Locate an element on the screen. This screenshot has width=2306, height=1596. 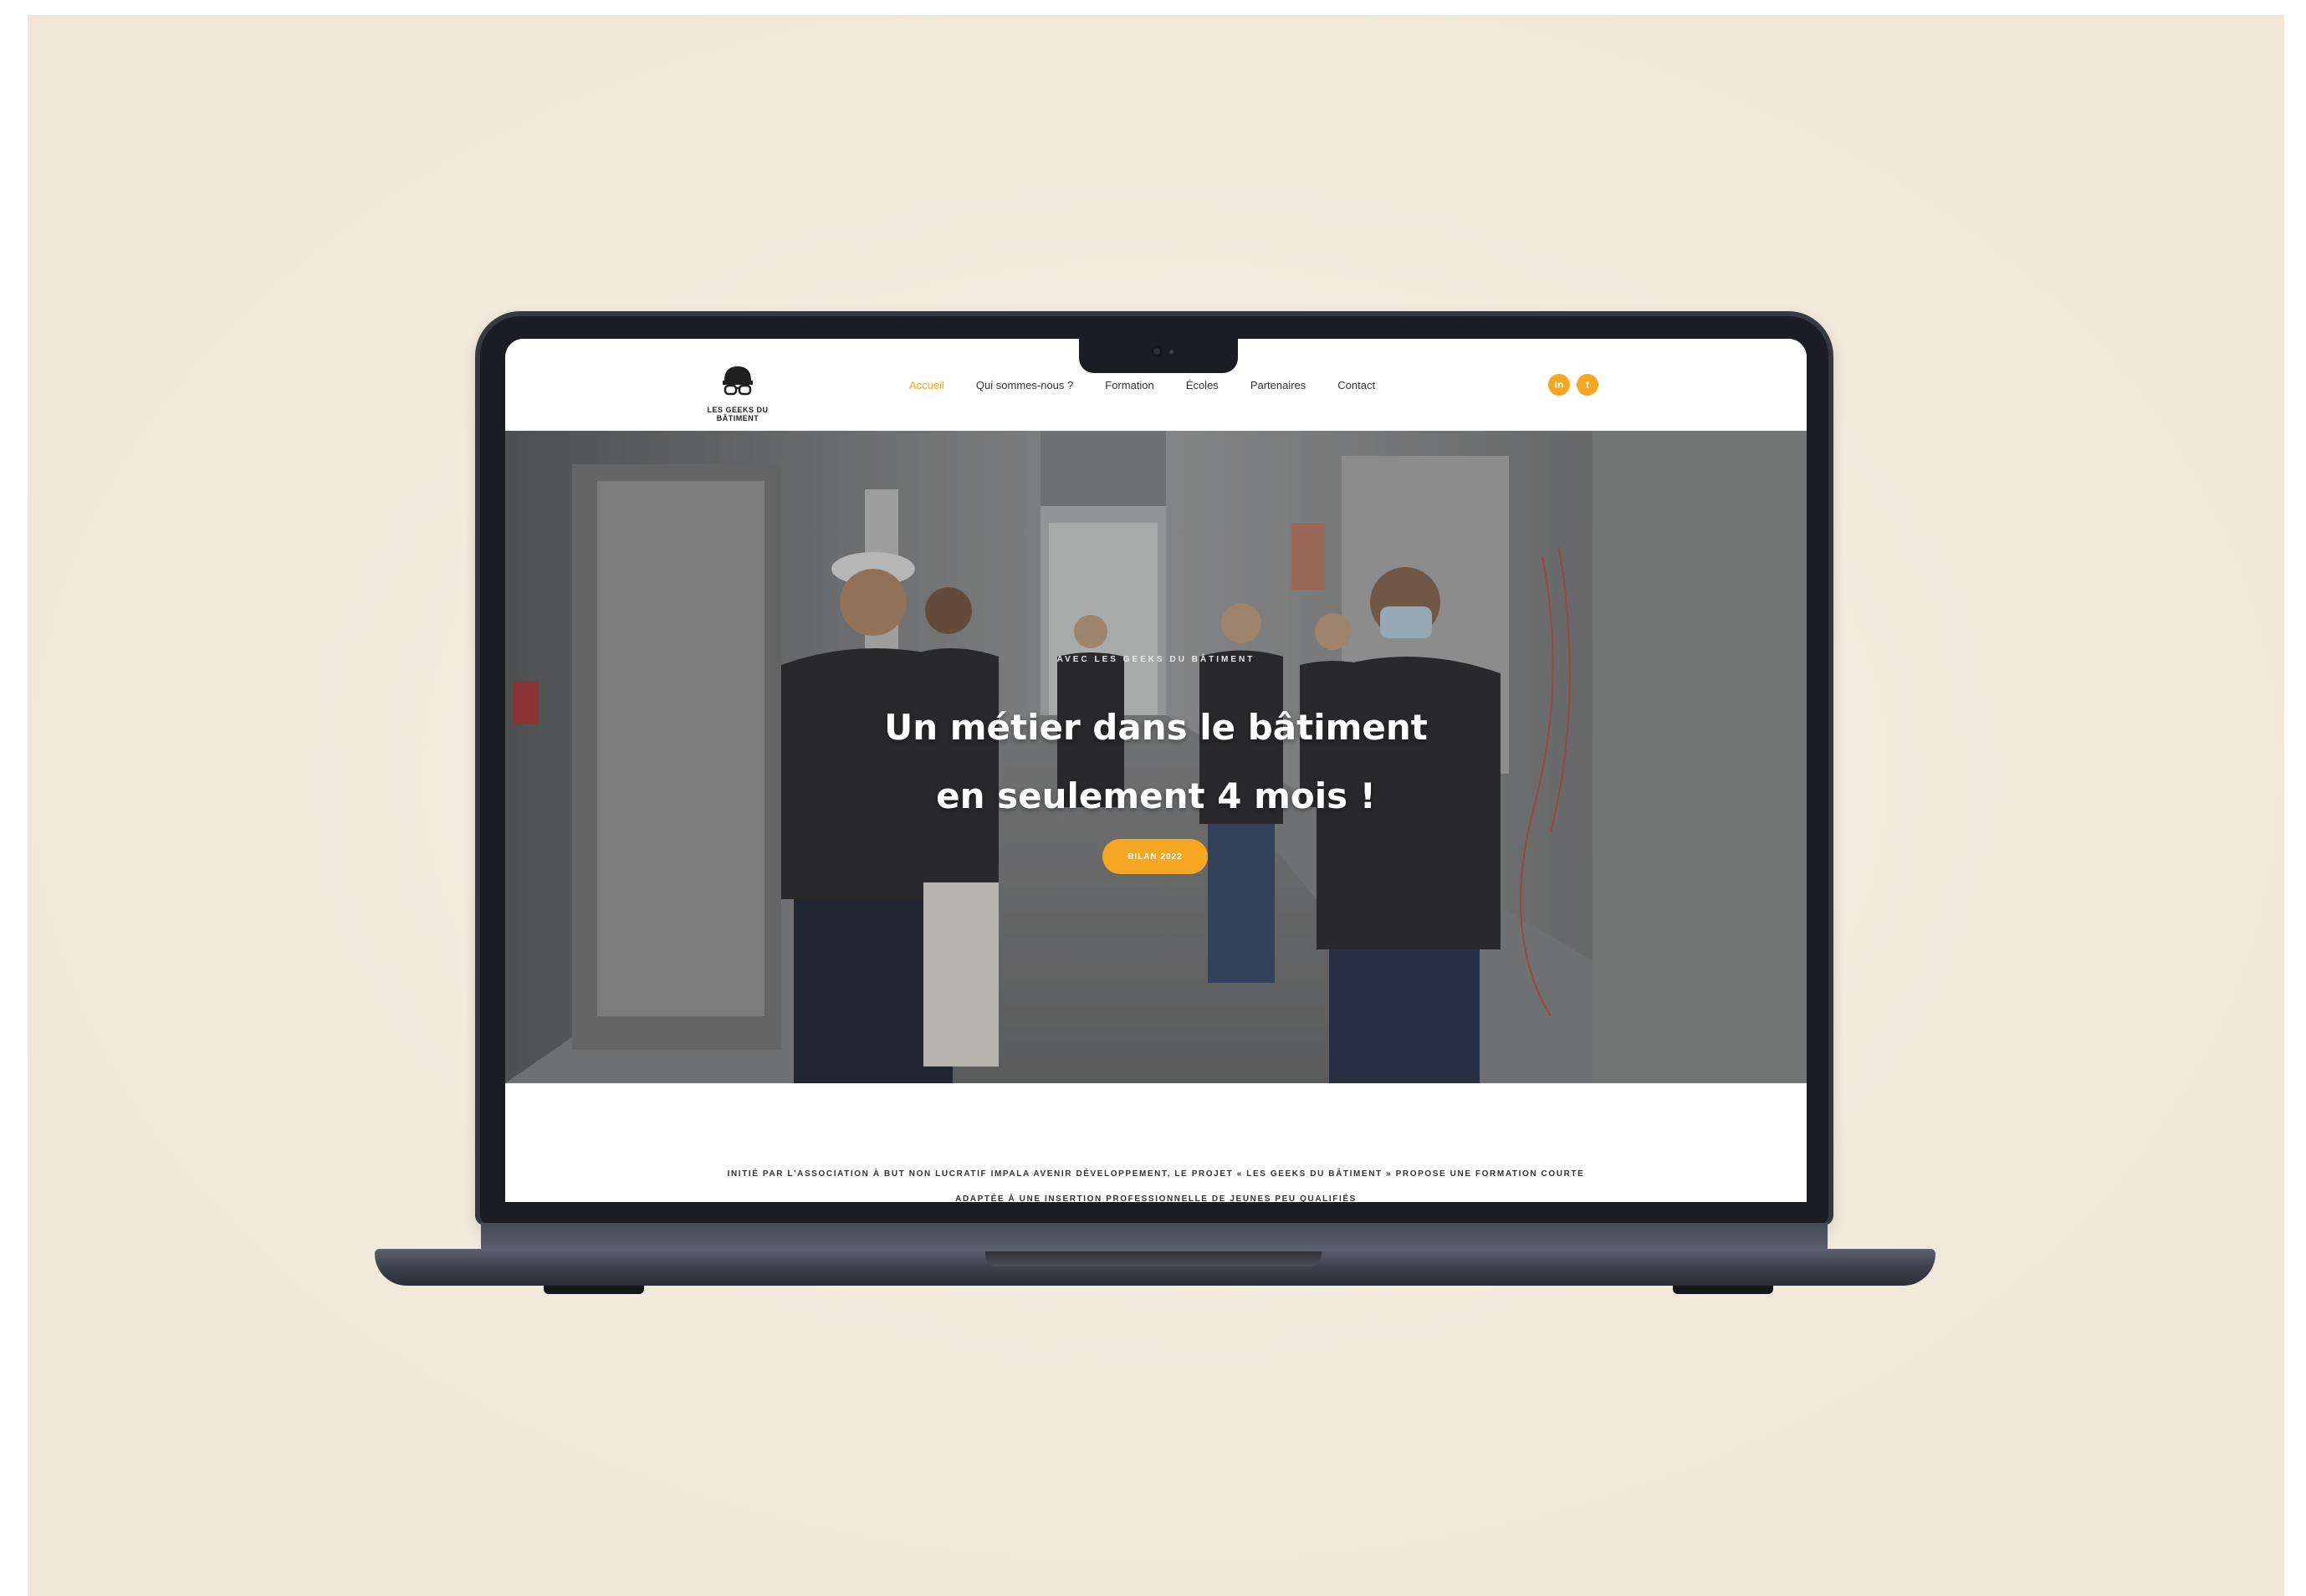
site-logo: LES GEEKS DU BÂTIMENT is located at coordinates (737, 392).